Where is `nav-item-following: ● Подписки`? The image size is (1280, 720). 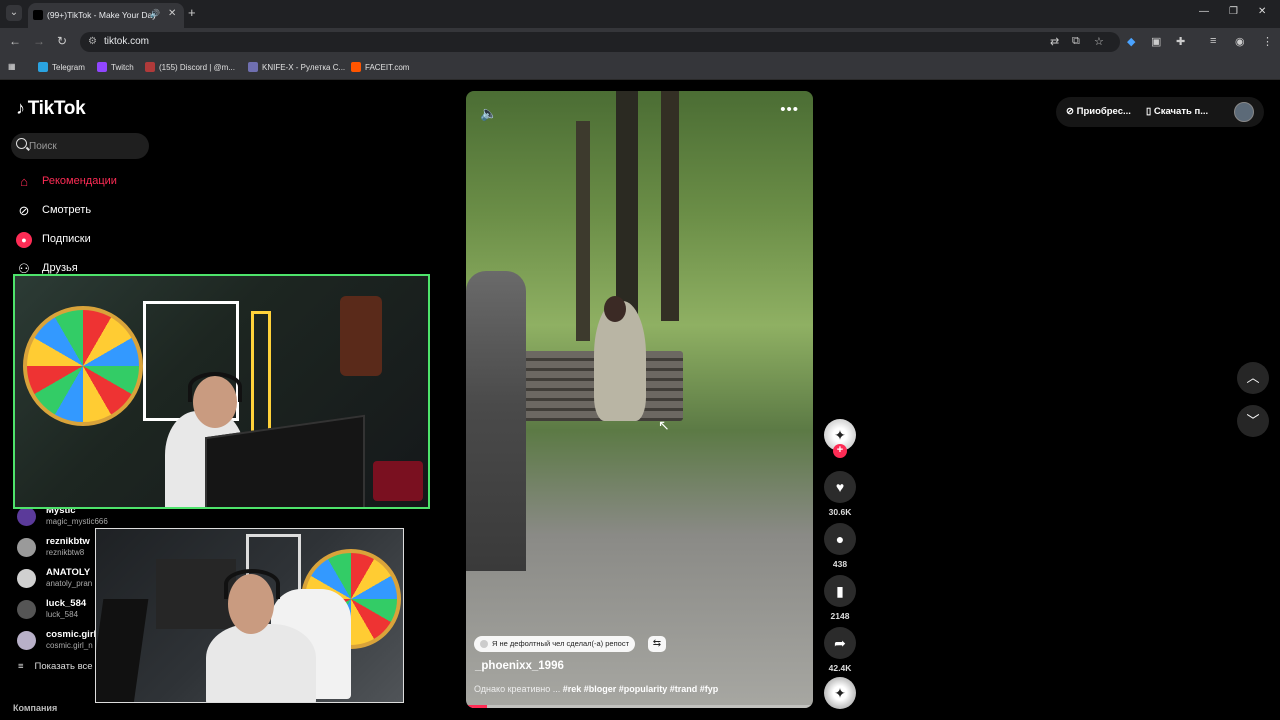 nav-item-following: ● Подписки is located at coordinates (116, 240).